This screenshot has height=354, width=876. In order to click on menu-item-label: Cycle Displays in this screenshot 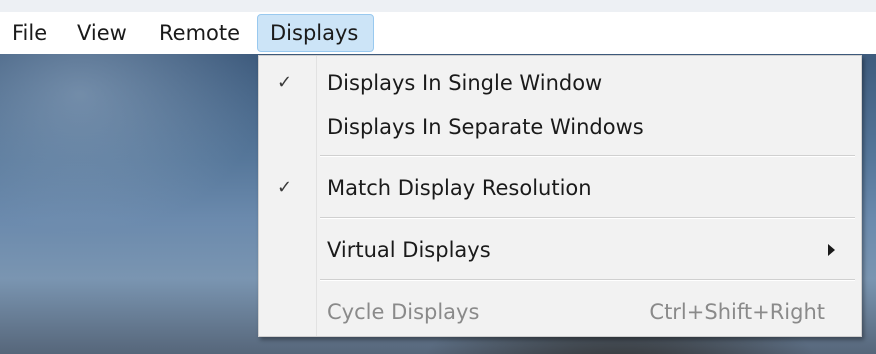, I will do `click(403, 312)`.